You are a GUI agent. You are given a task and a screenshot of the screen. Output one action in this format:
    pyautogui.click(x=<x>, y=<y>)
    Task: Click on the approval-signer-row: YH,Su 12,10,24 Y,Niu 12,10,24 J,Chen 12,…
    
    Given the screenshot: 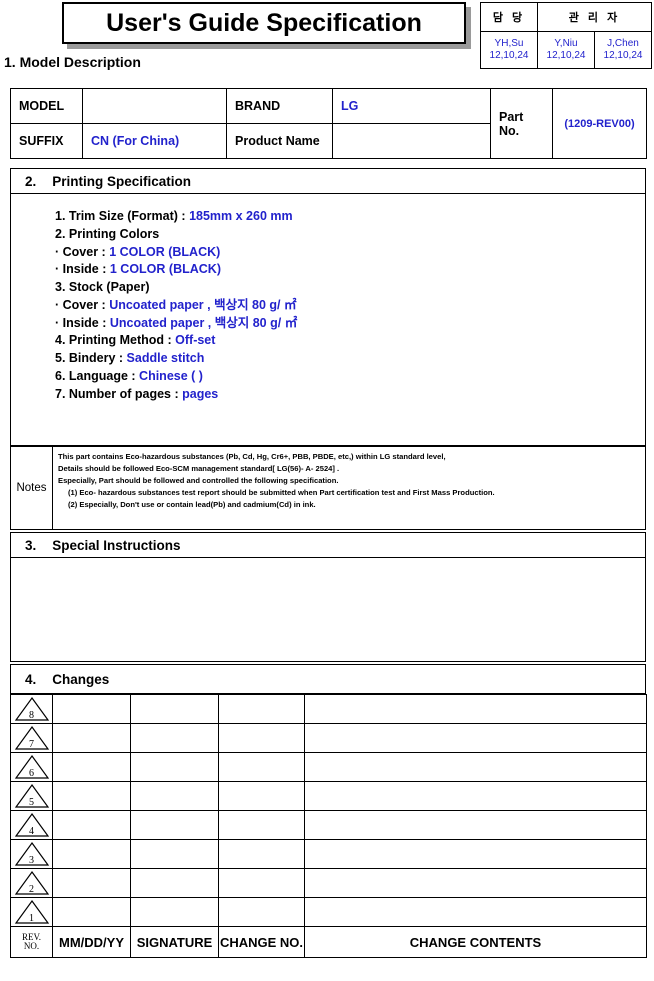 What is the action you would take?
    pyautogui.click(x=566, y=50)
    